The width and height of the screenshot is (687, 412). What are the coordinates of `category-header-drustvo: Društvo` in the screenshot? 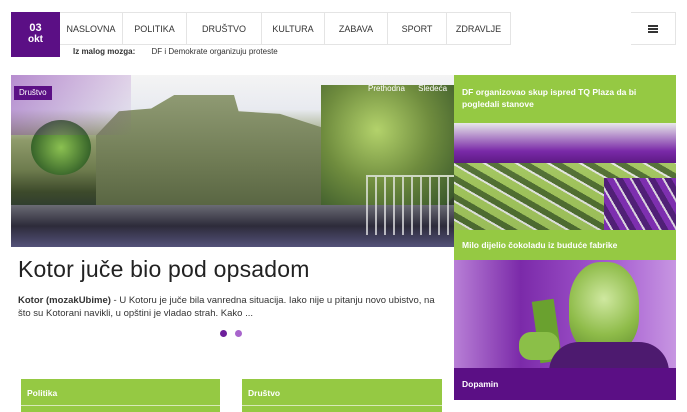 It's located at (342, 395).